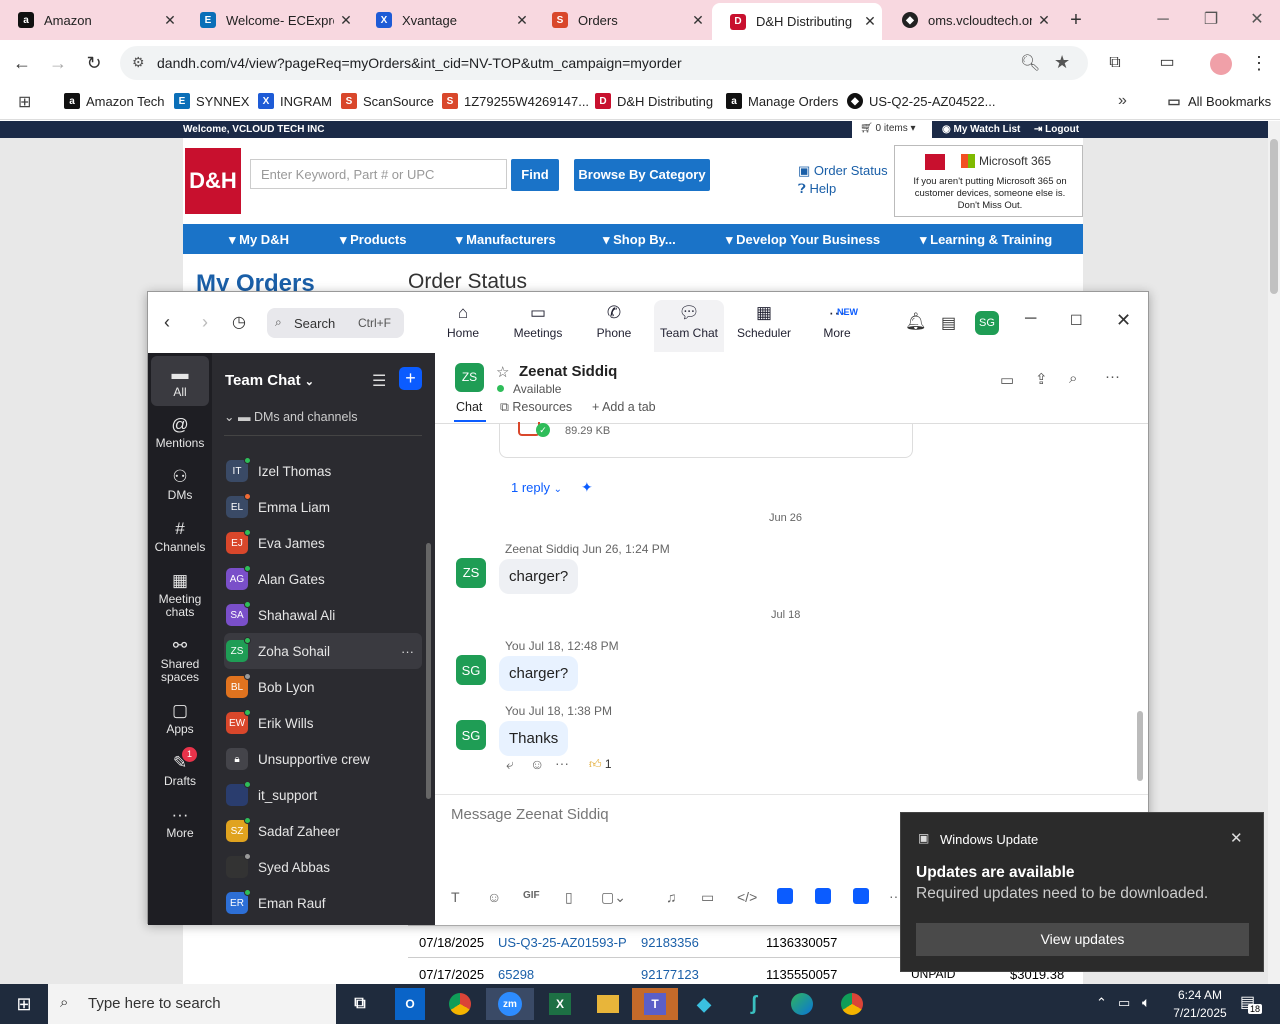  Describe the element at coordinates (428, 671) in the screenshot. I see `list-scrollbar` at that location.